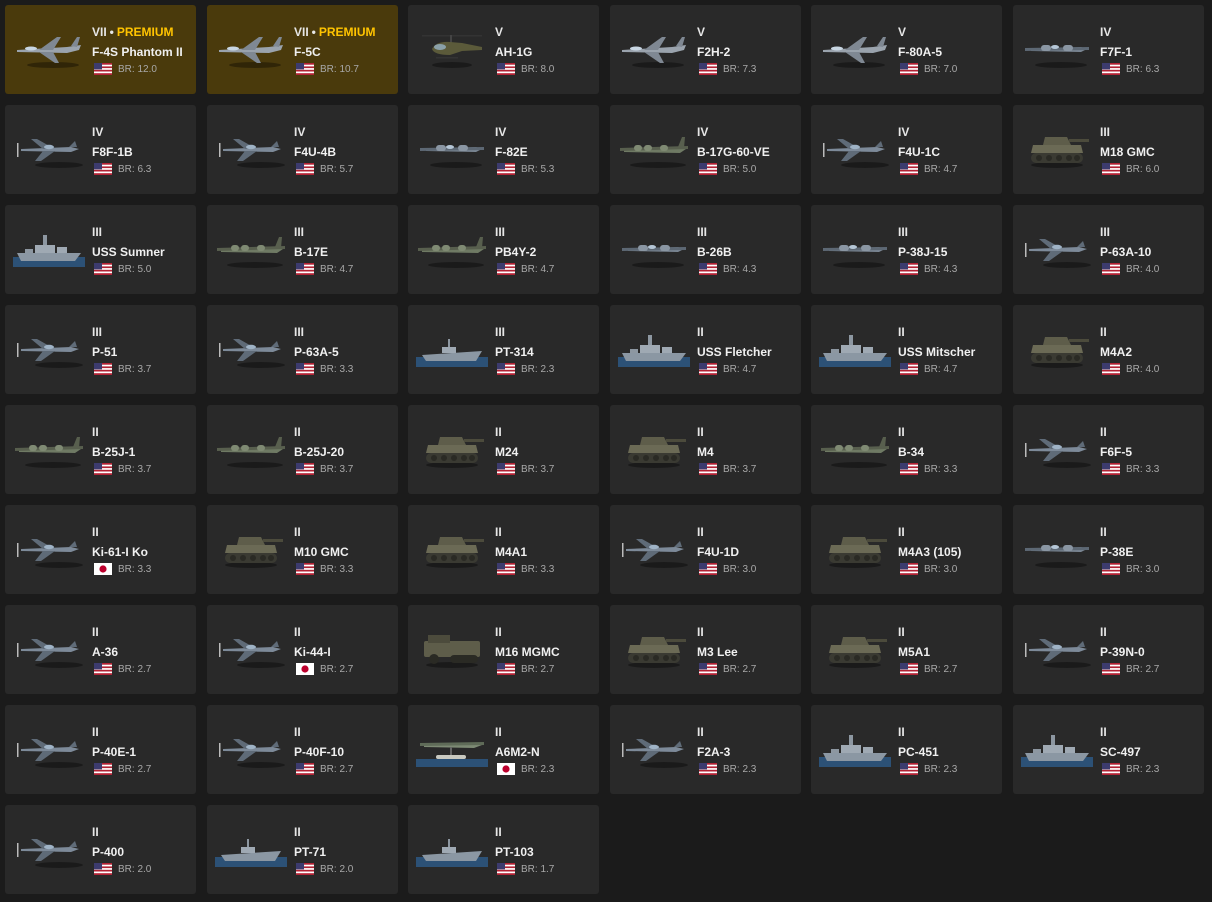 The image size is (1212, 902). What do you see at coordinates (100, 449) in the screenshot?
I see `vehicle-card: II B-25J-1 BR: 3.7` at bounding box center [100, 449].